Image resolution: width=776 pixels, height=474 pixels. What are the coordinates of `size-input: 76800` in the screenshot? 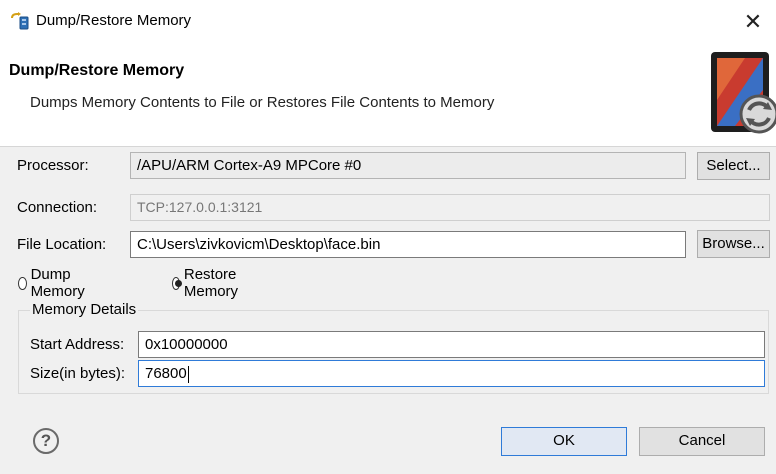 It's located at (451, 373).